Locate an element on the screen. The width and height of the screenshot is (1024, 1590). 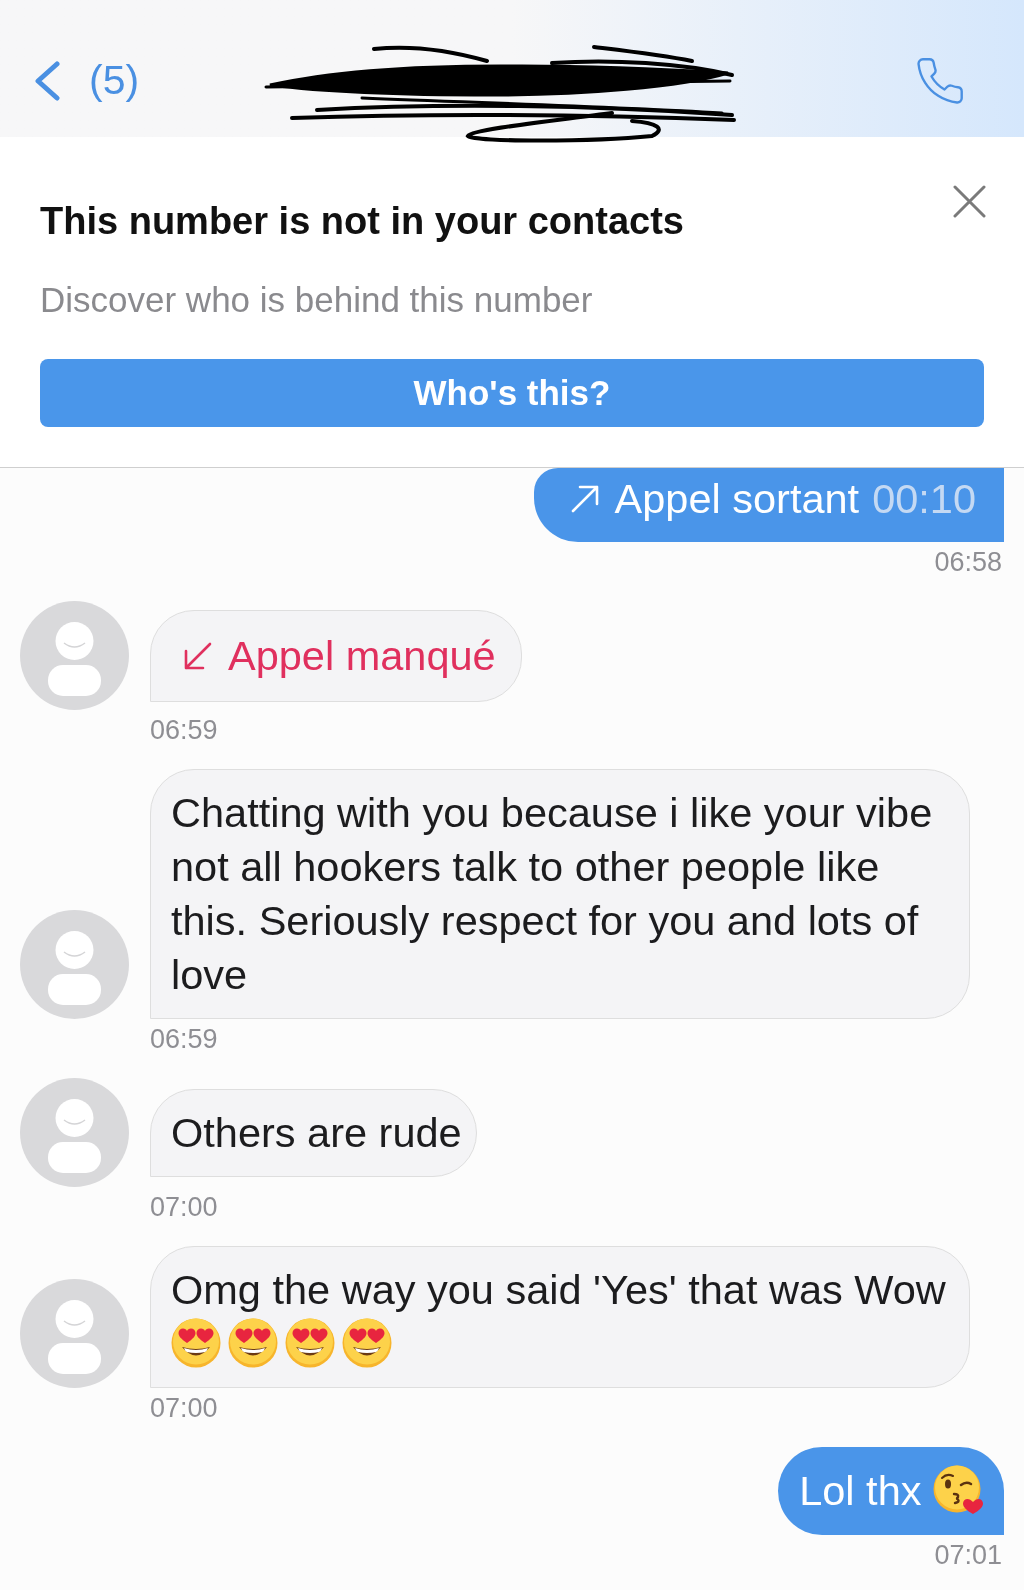
arrow-down-left-icon is located at coordinates (198, 655).